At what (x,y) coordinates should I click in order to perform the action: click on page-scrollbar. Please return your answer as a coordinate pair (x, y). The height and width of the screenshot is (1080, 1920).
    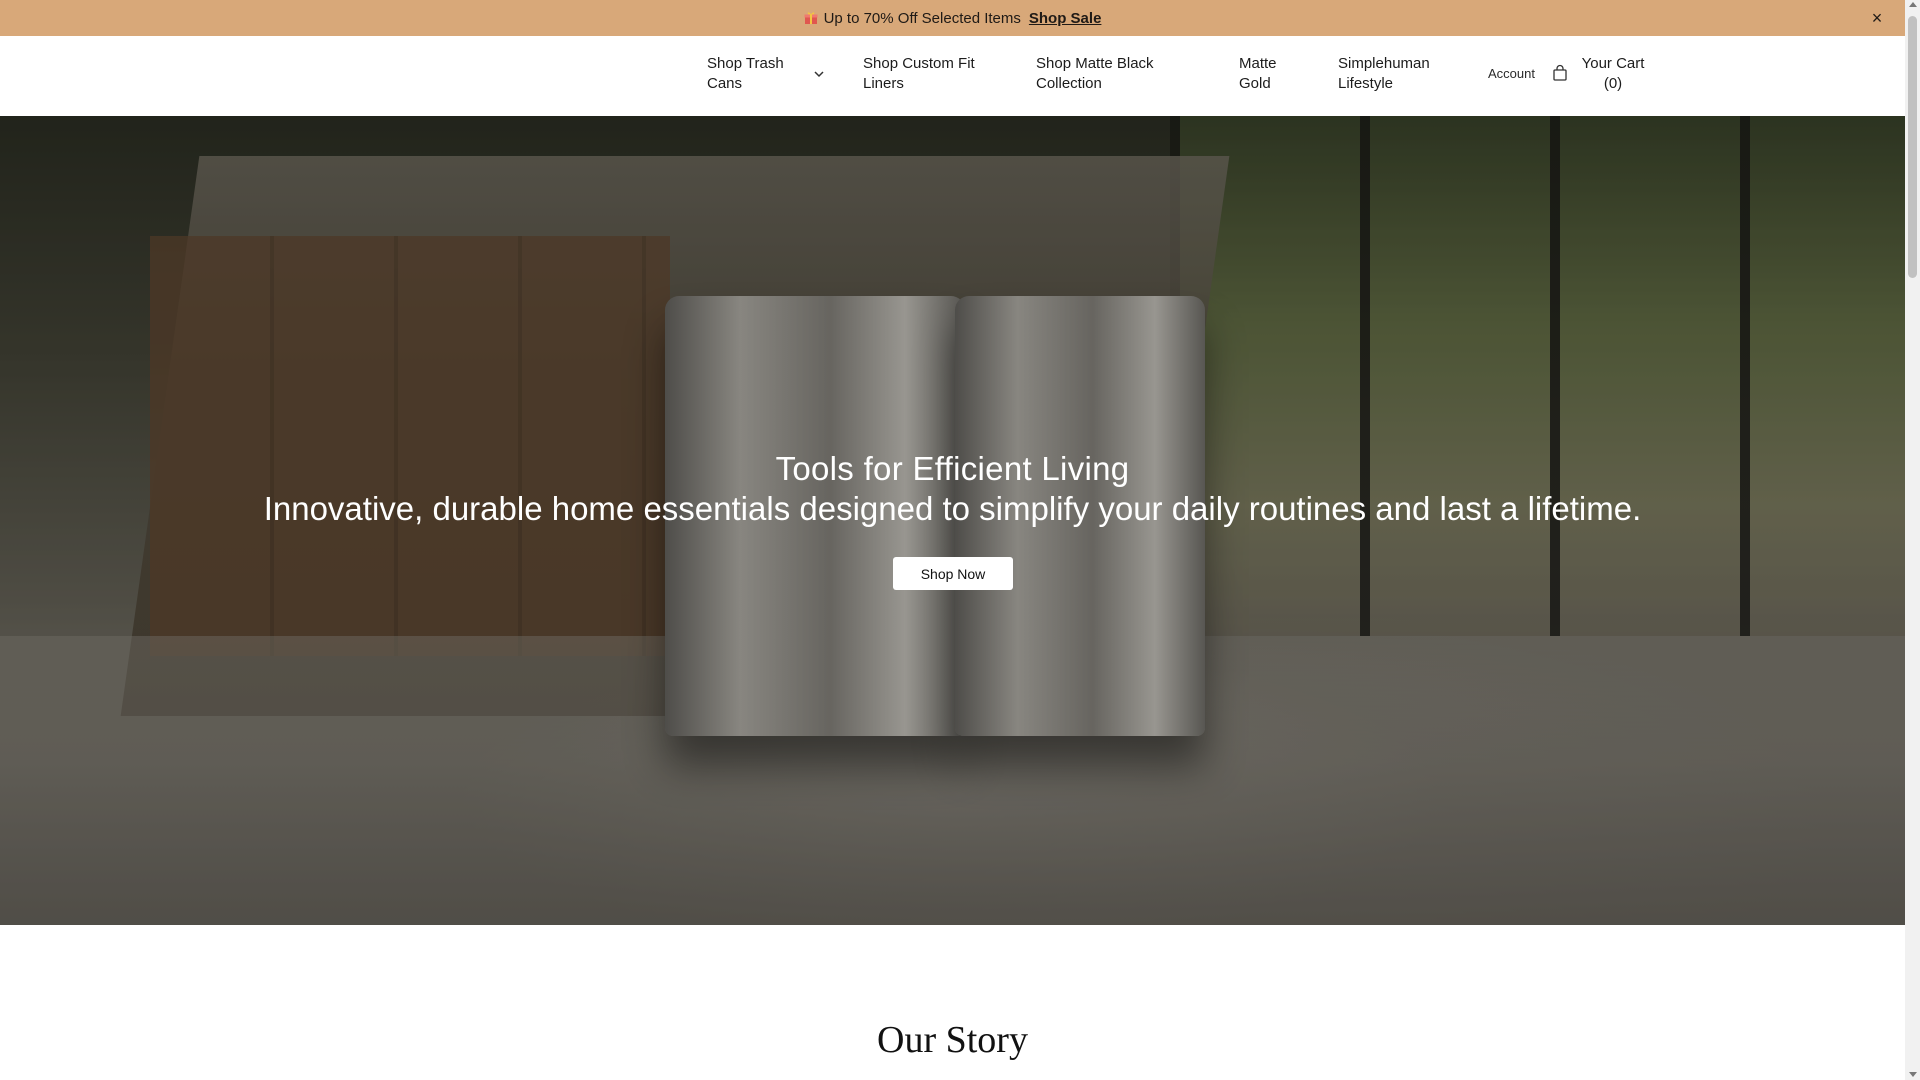
    Looking at the image, I should click on (1912, 540).